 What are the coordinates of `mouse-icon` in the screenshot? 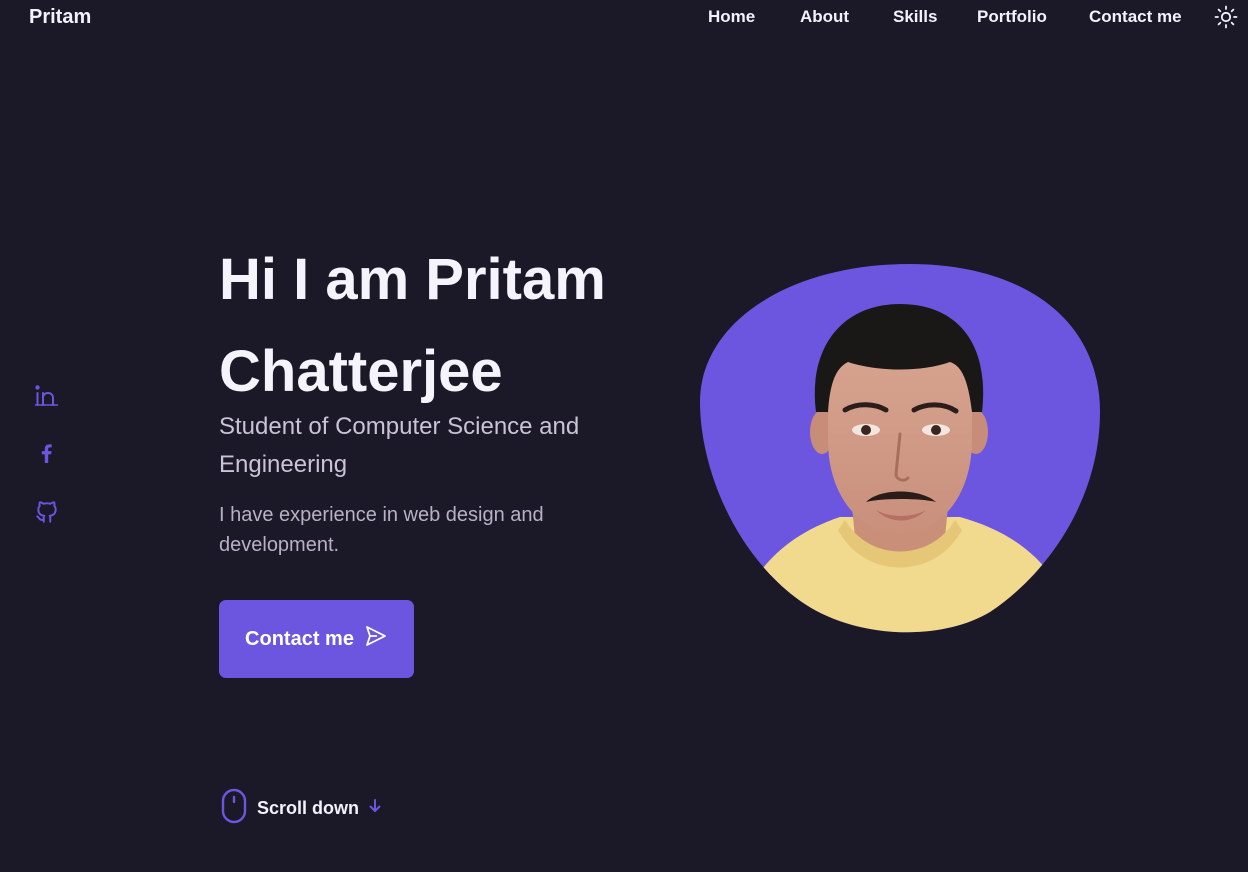 It's located at (234, 808).